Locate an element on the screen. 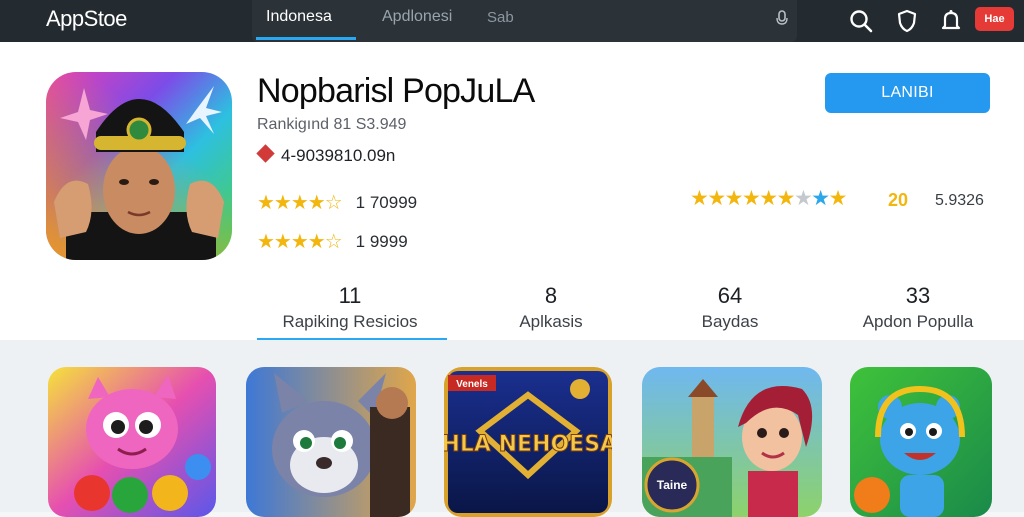  stat-label: Apdon Populla is located at coordinates (918, 321).